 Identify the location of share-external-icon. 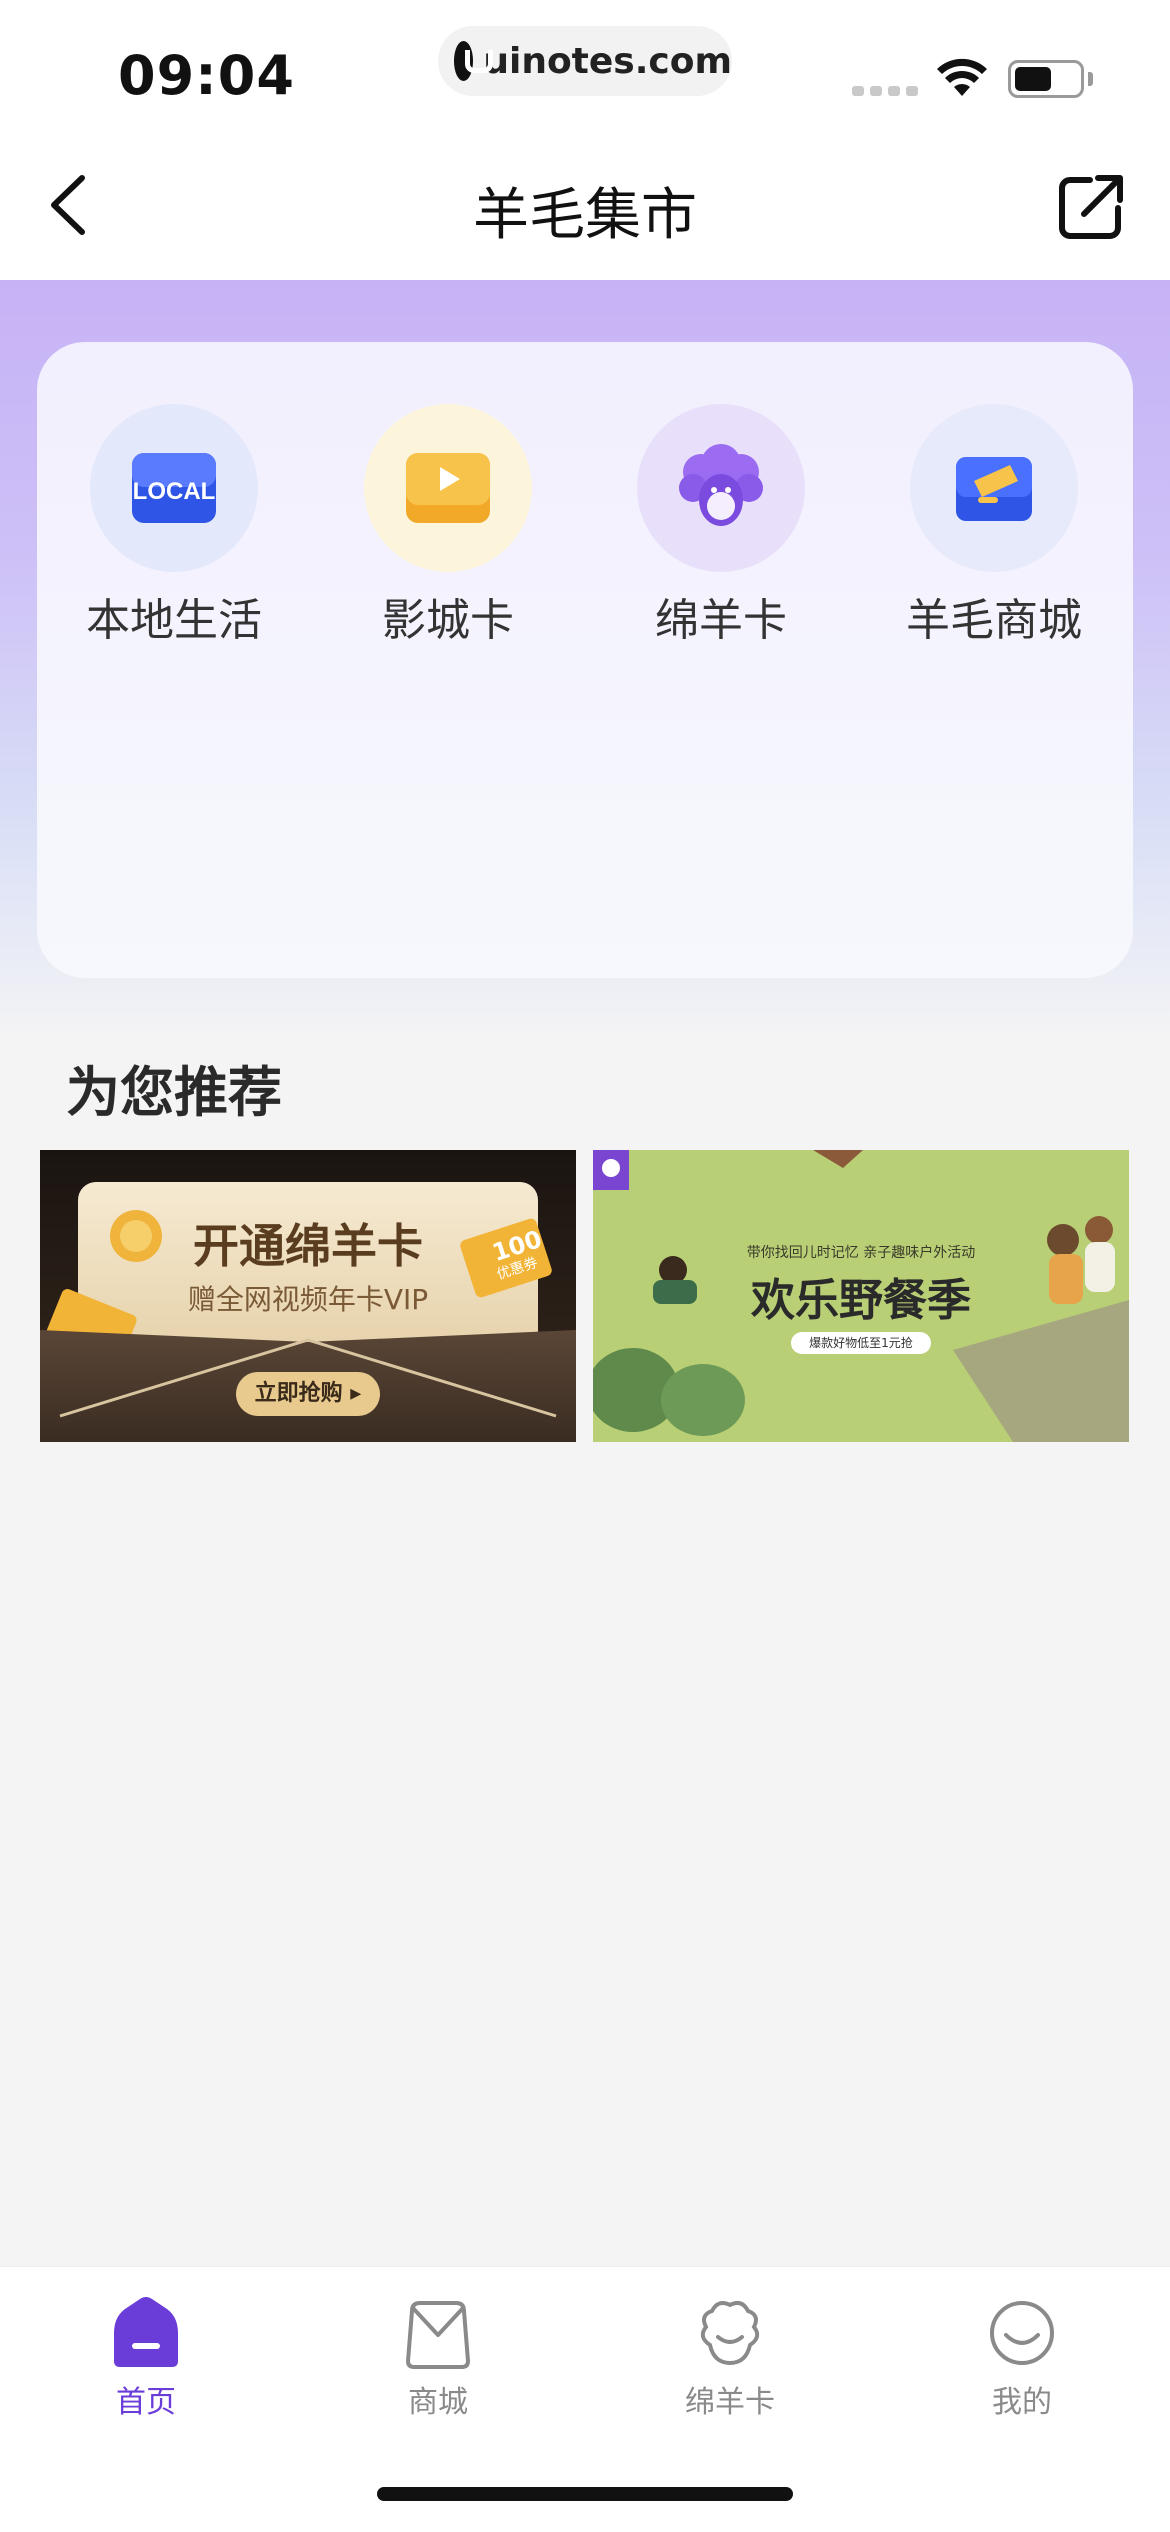
(1091, 207).